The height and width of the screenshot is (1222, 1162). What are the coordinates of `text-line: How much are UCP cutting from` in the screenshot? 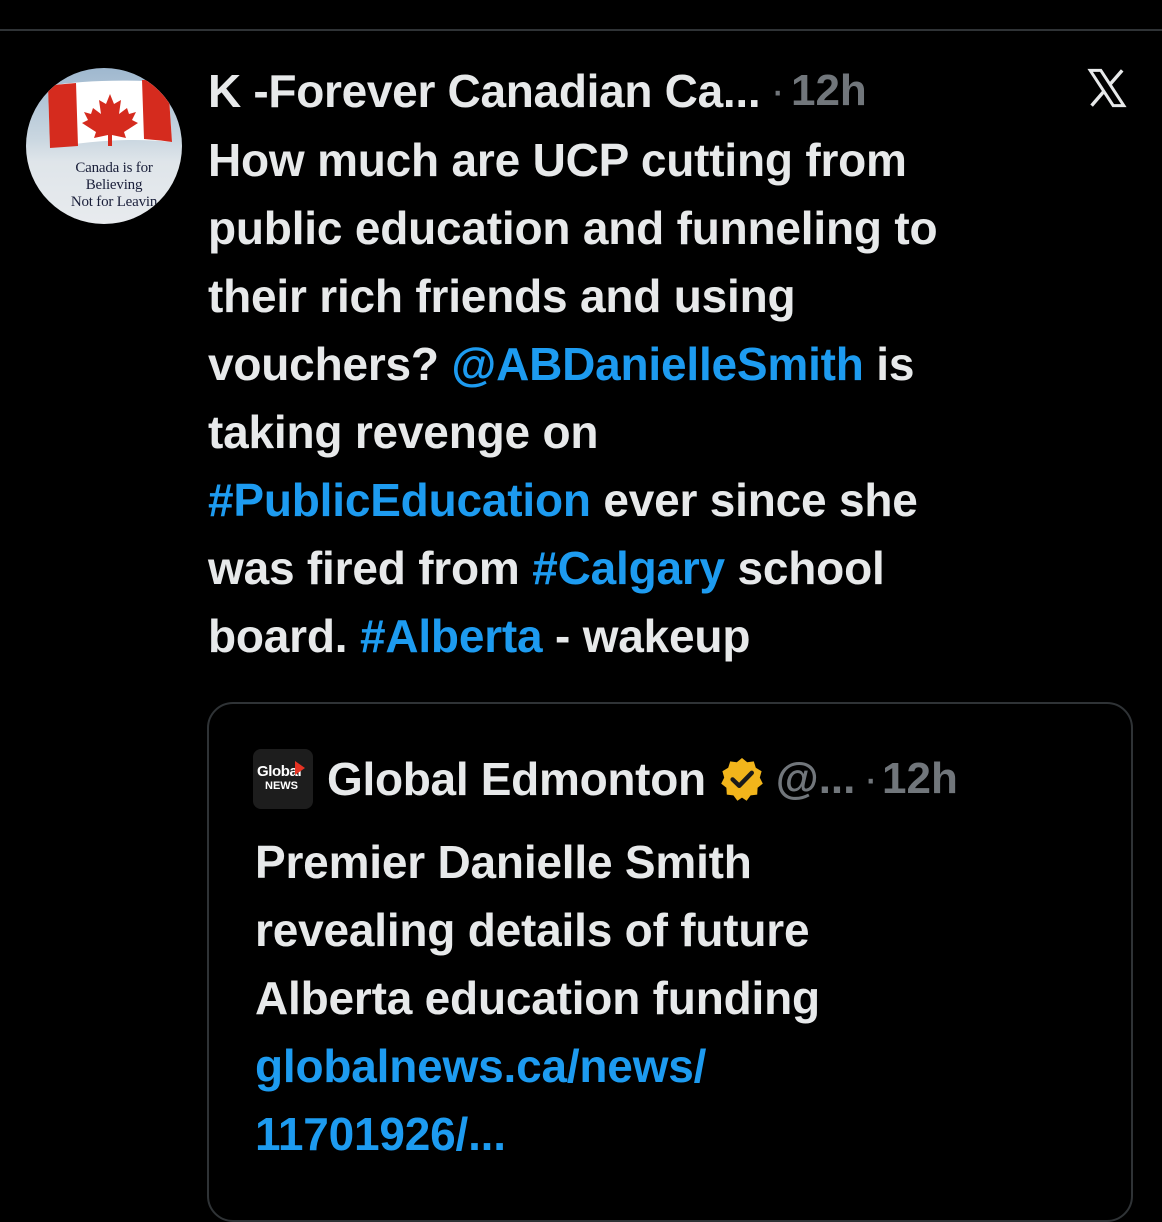 It's located at (658, 160).